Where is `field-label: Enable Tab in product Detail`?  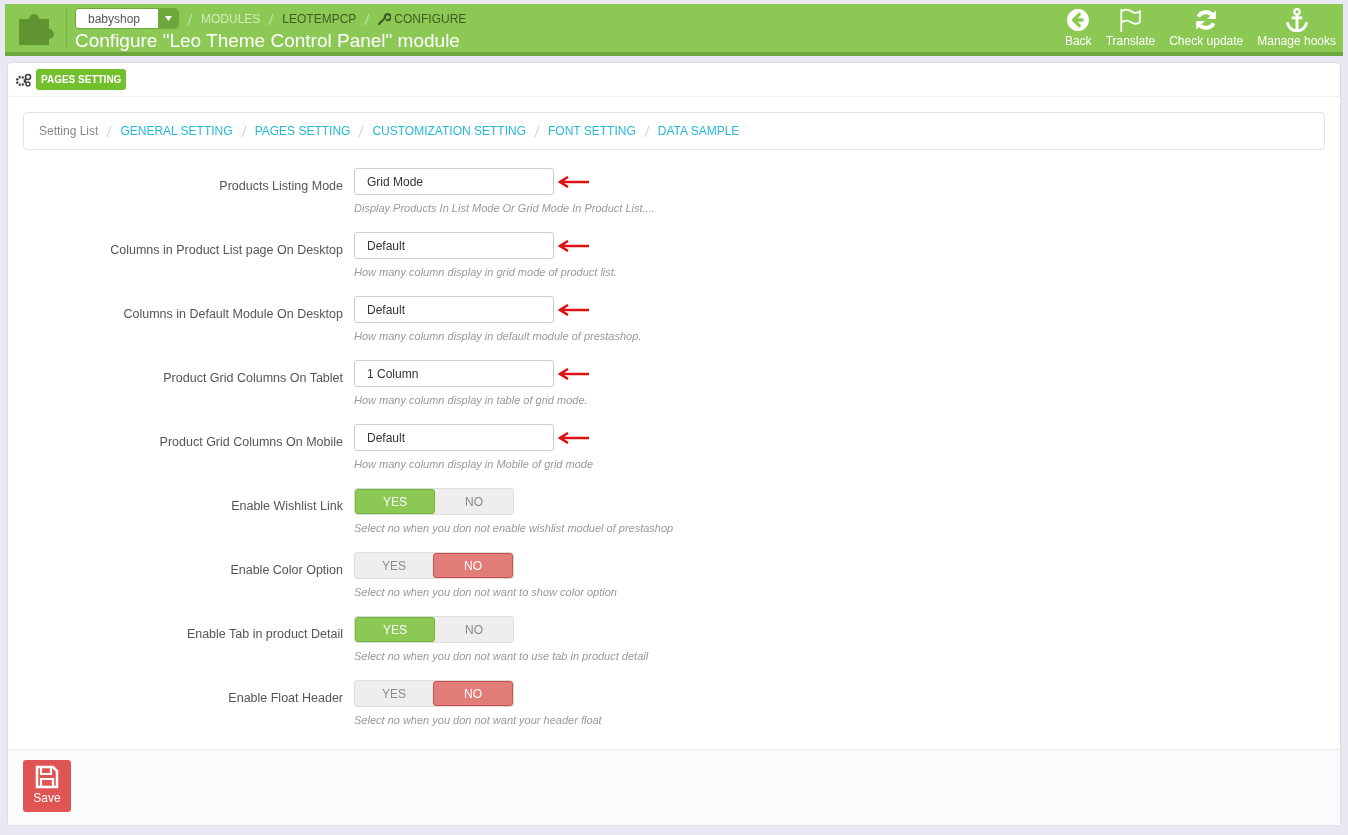 field-label: Enable Tab in product Detail is located at coordinates (264, 634).